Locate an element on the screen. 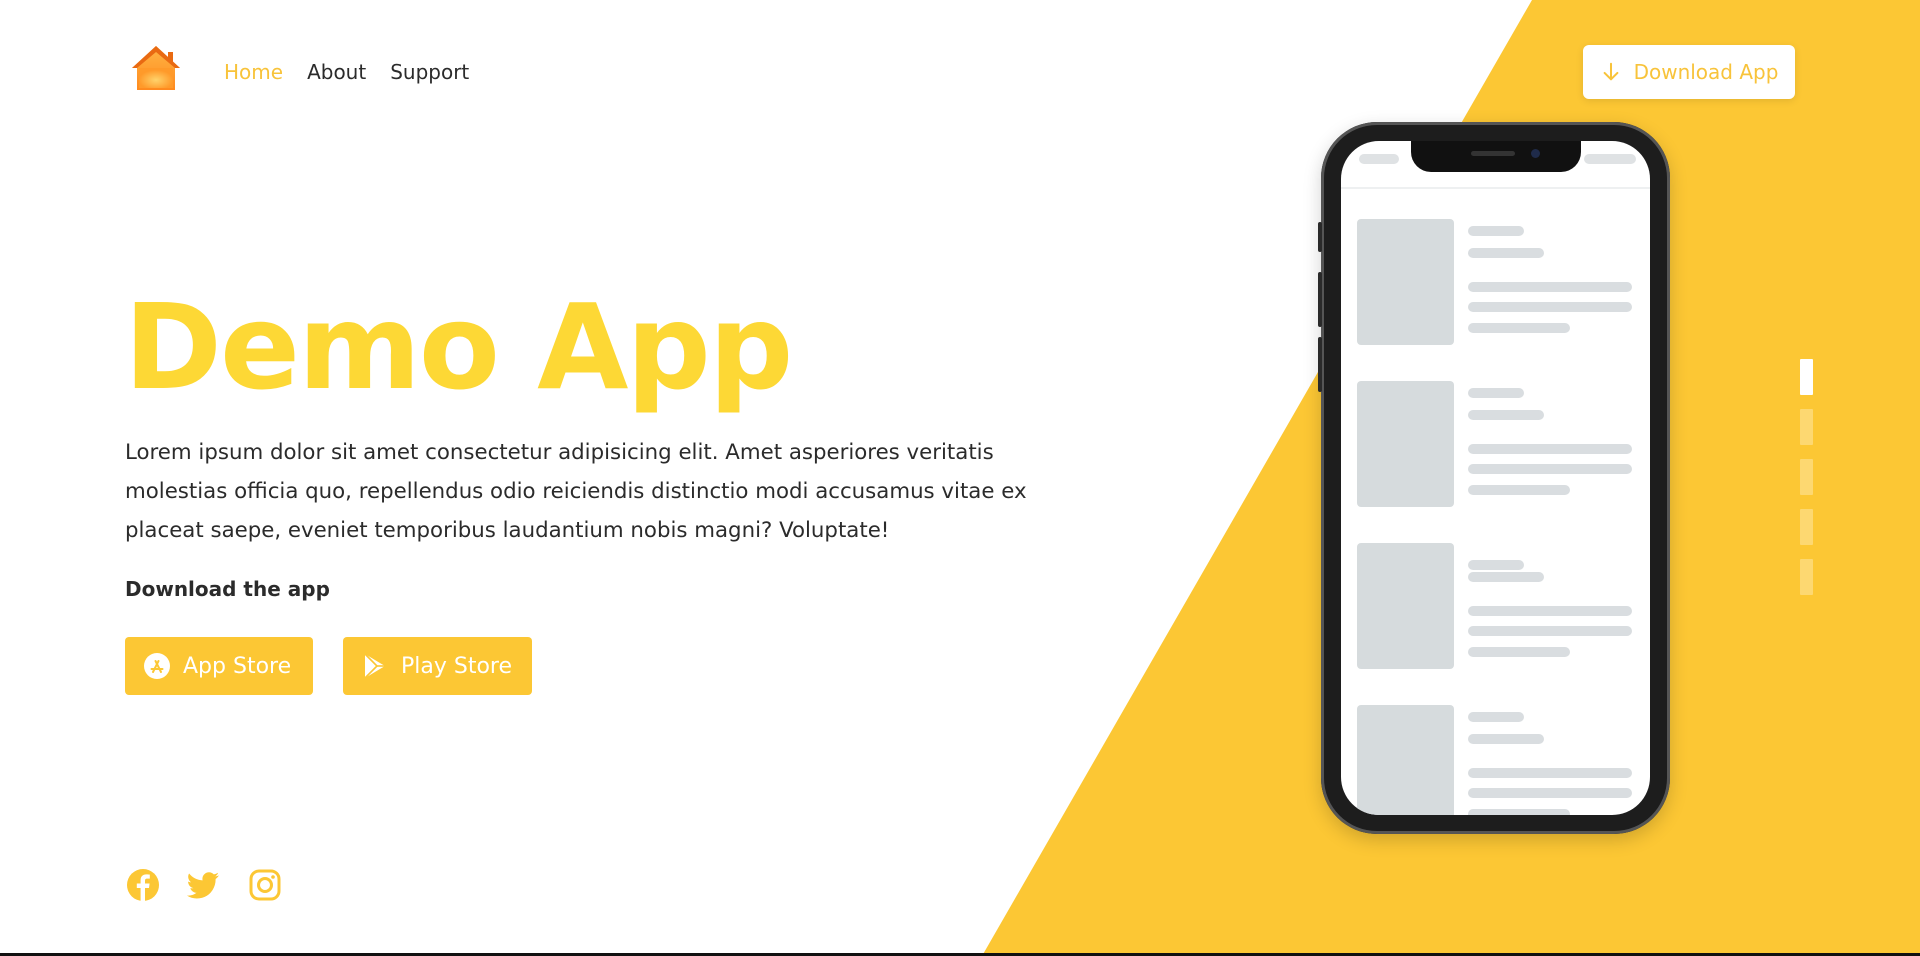 The width and height of the screenshot is (1920, 956). phone-mockup is located at coordinates (1494, 478).